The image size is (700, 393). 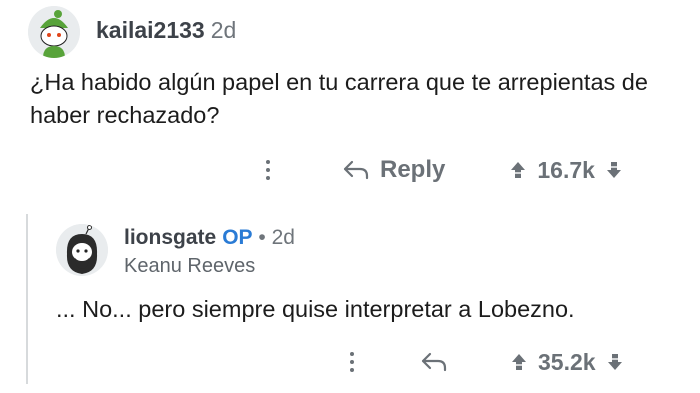 I want to click on vote-controls: 35.2k, so click(x=567, y=362).